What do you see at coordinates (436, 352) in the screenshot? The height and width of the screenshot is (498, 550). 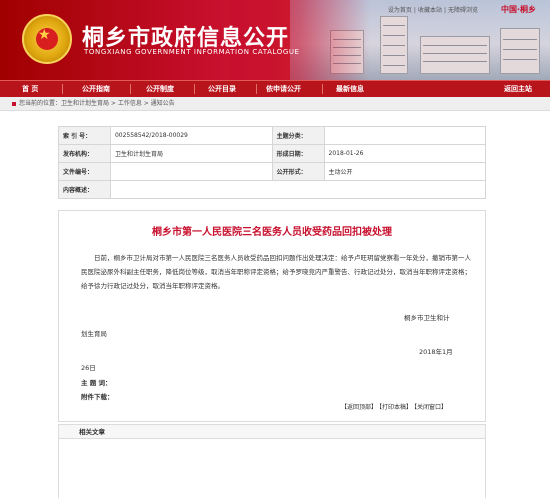 I see `publish-date: 2018年1月` at bounding box center [436, 352].